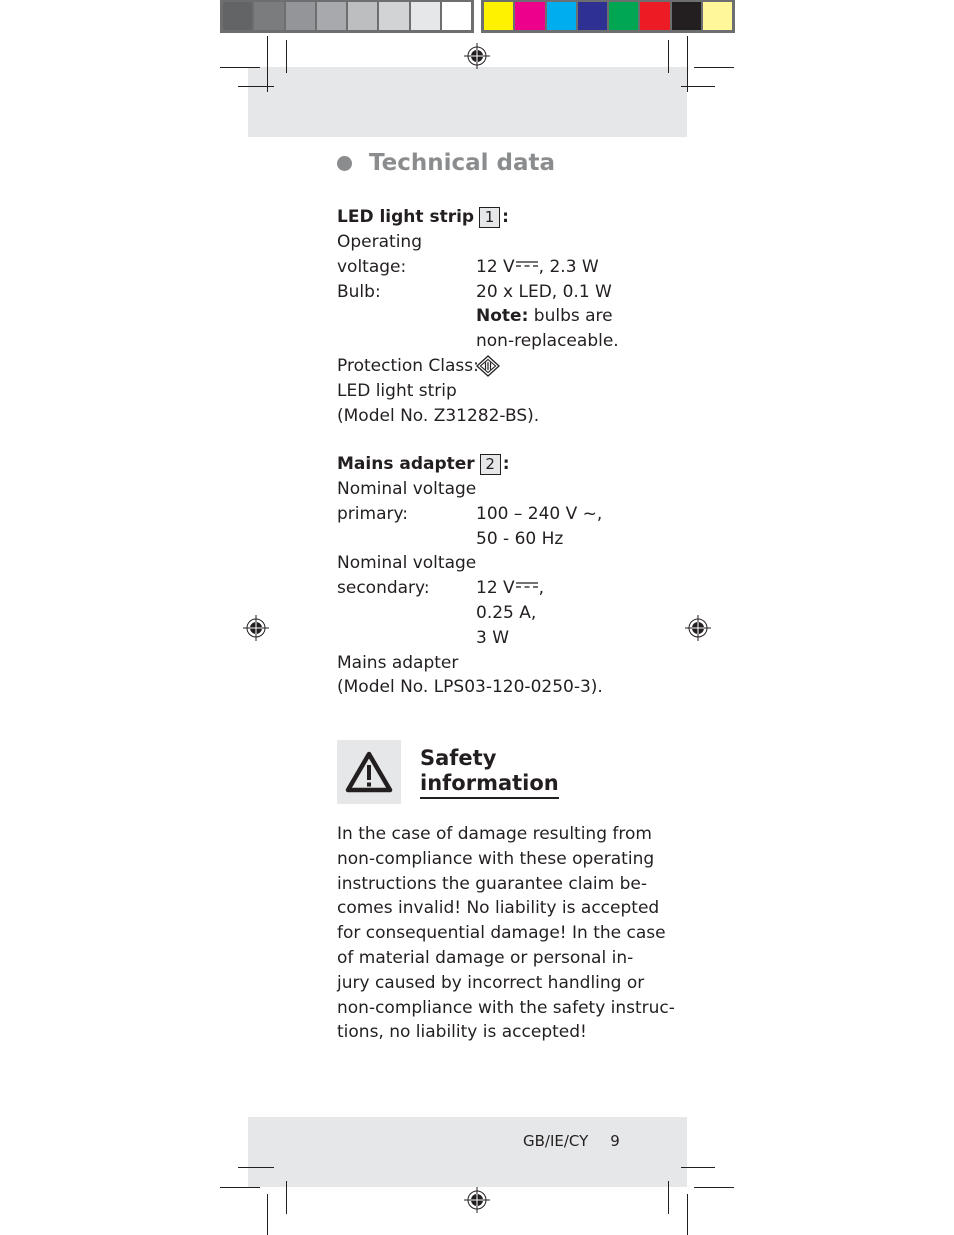 This screenshot has width=954, height=1235. Describe the element at coordinates (544, 316) in the screenshot. I see `spec-row: Note: bulbs are` at that location.